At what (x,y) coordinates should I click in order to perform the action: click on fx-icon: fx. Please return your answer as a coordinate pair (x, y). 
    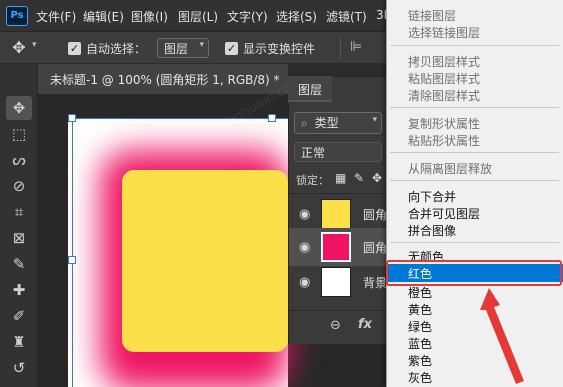
    Looking at the image, I should click on (365, 324).